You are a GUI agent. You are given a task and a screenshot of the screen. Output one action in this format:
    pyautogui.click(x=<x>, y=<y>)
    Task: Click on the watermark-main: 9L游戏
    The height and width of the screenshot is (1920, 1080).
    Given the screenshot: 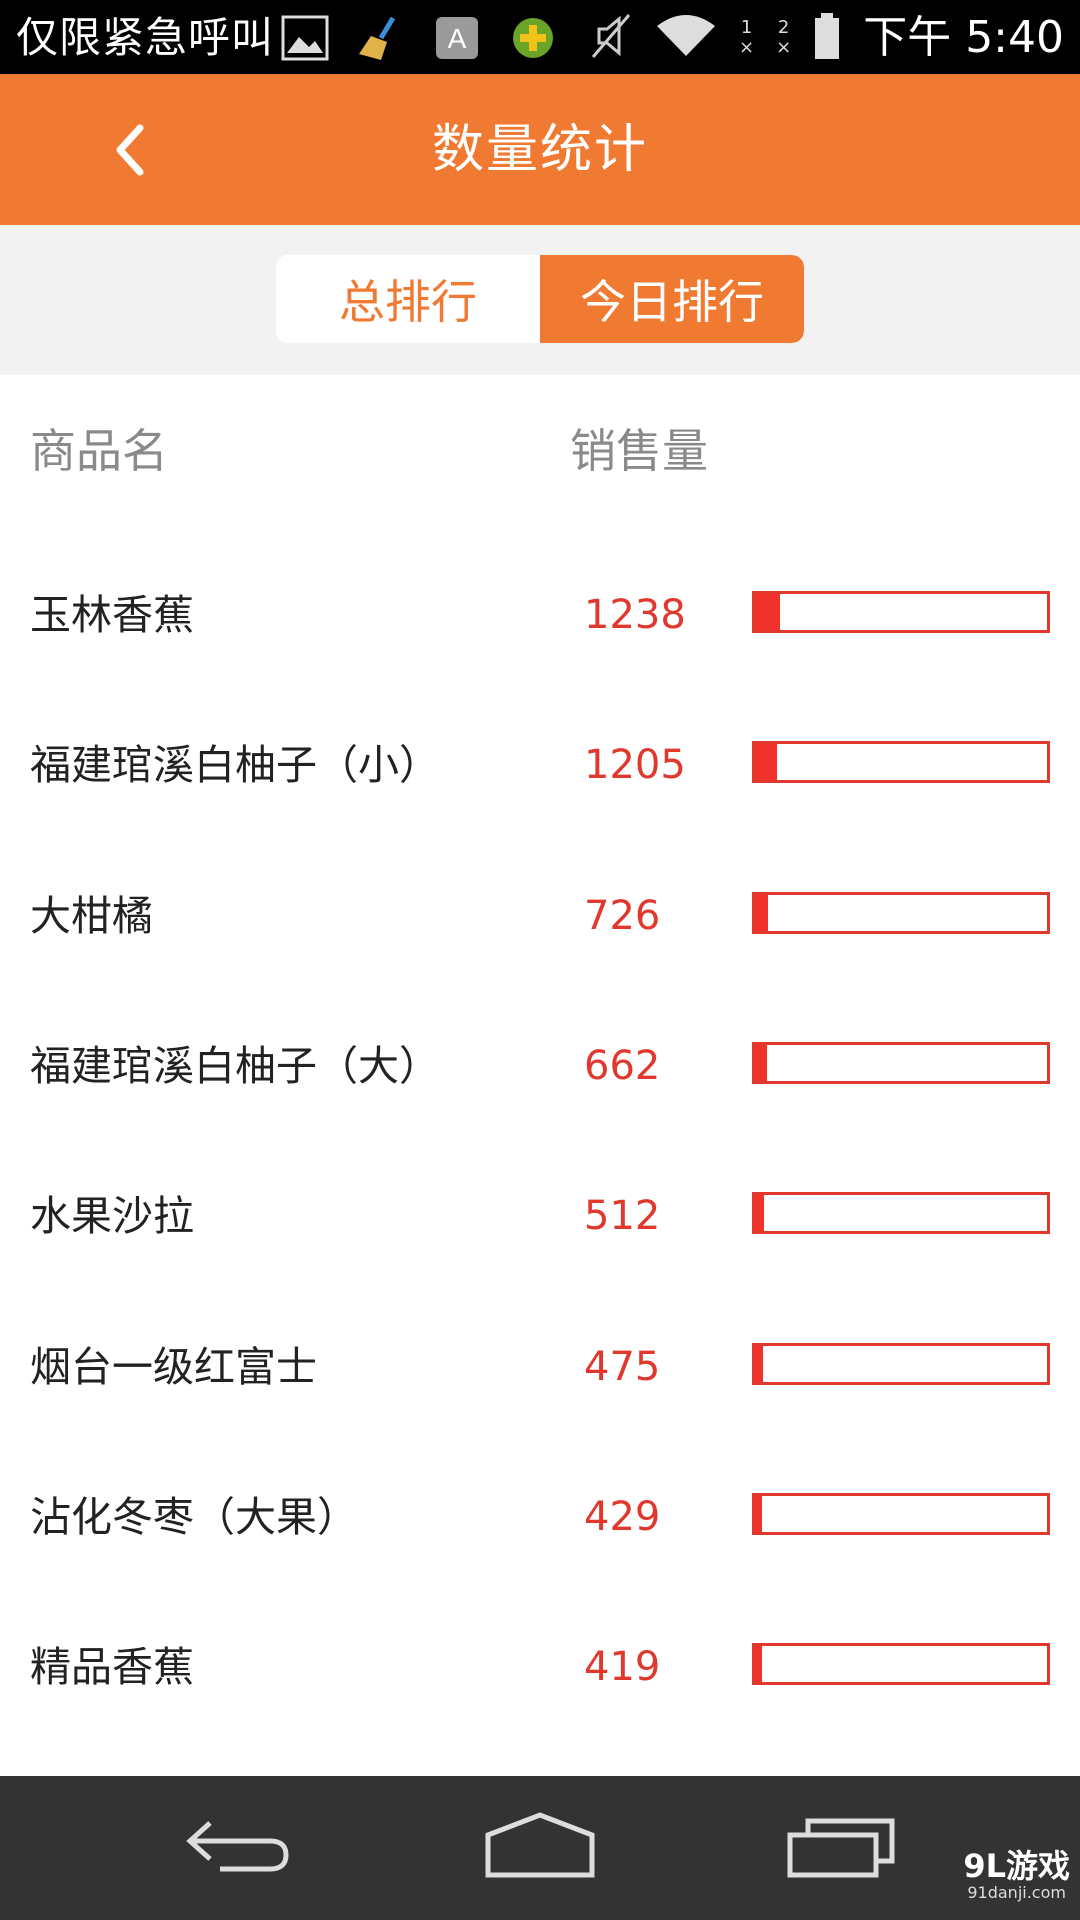 What is the action you would take?
    pyautogui.click(x=1016, y=1866)
    